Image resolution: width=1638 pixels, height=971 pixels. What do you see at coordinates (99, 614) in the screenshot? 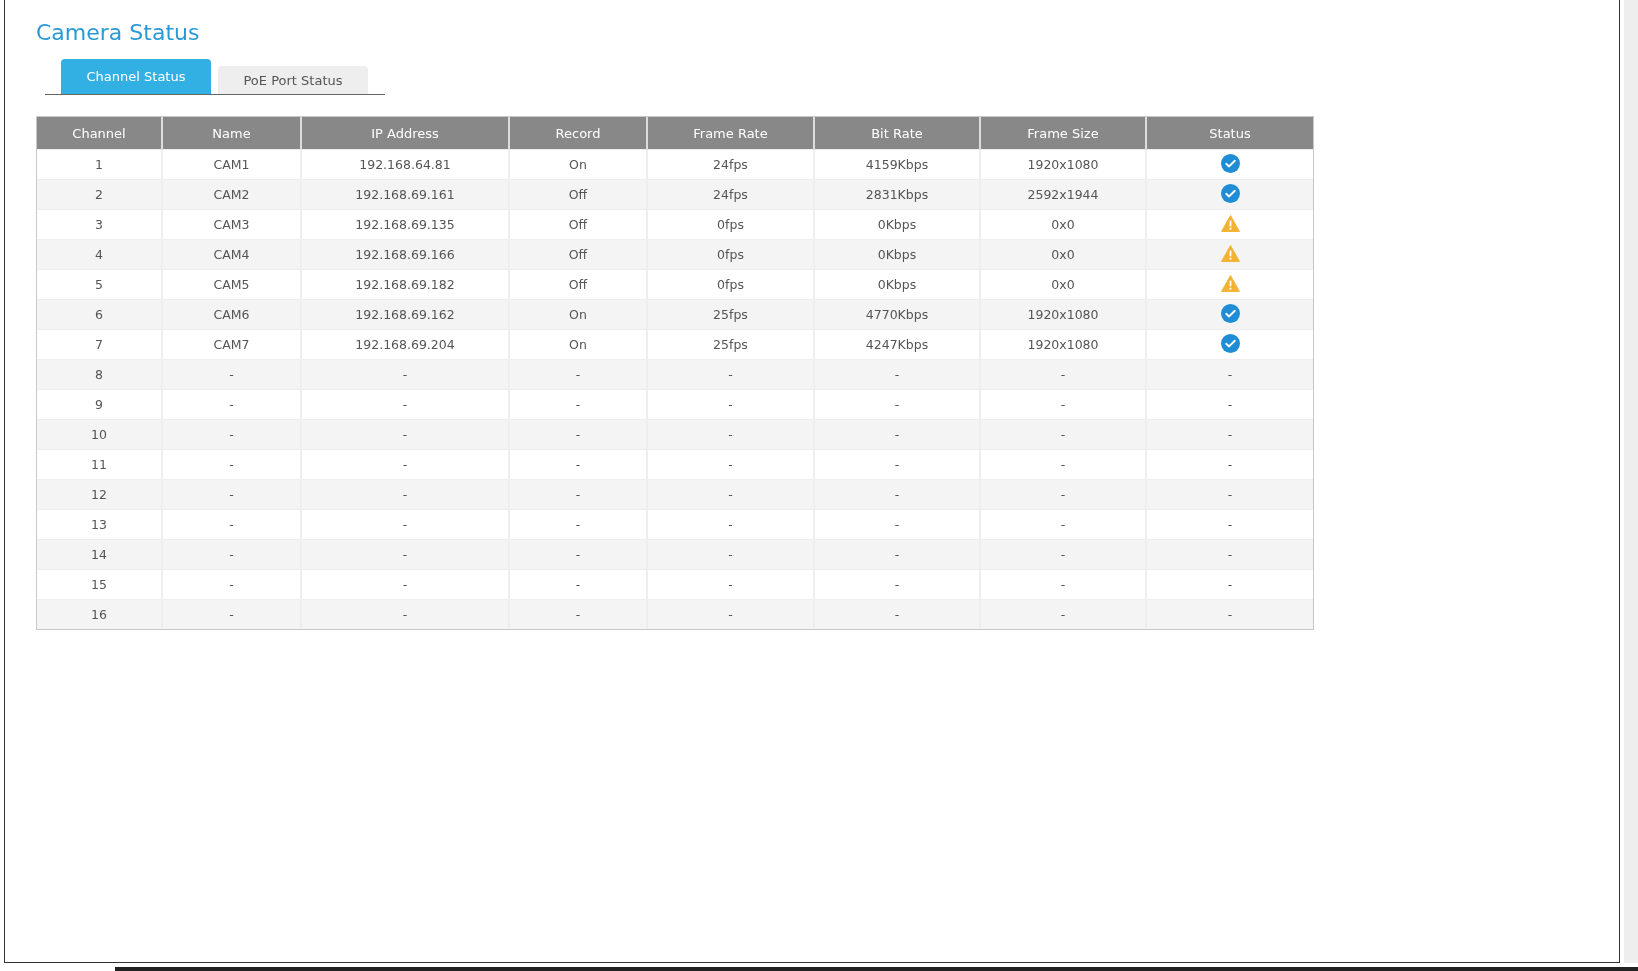
I see `table-cell: 16` at bounding box center [99, 614].